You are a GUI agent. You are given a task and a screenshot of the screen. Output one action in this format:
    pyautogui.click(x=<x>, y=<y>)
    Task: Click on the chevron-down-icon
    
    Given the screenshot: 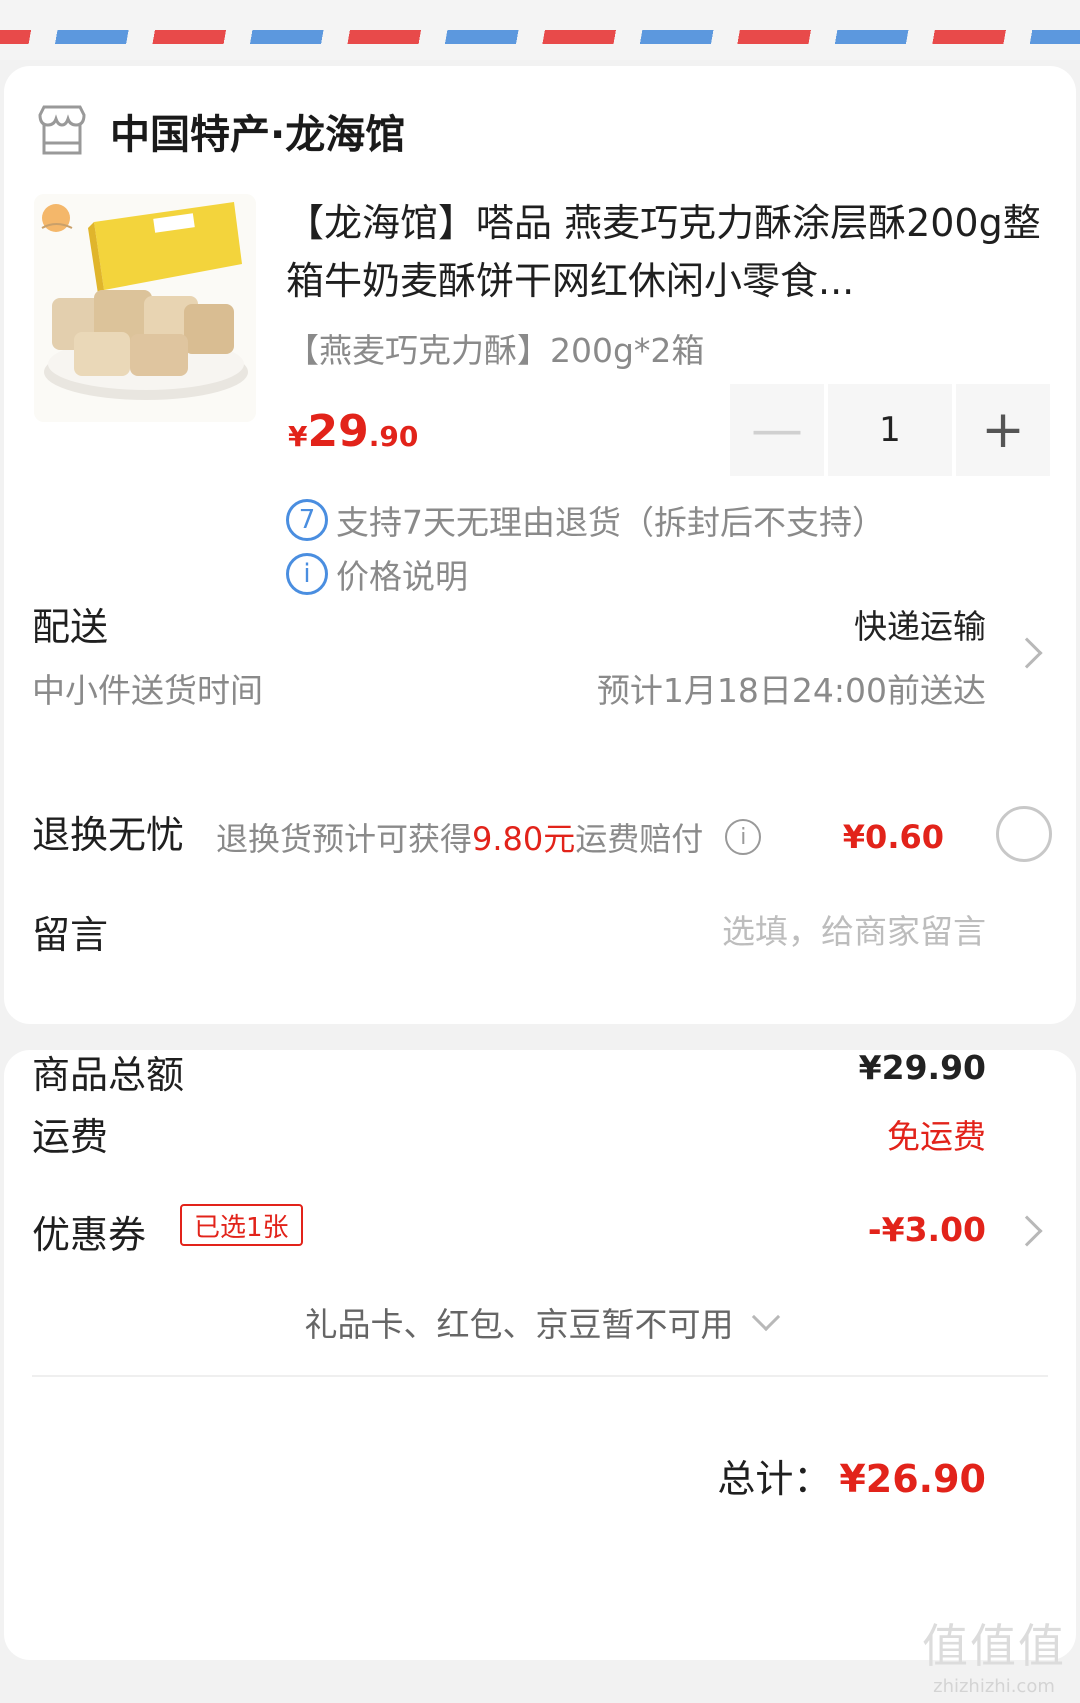 What is the action you would take?
    pyautogui.click(x=765, y=1317)
    